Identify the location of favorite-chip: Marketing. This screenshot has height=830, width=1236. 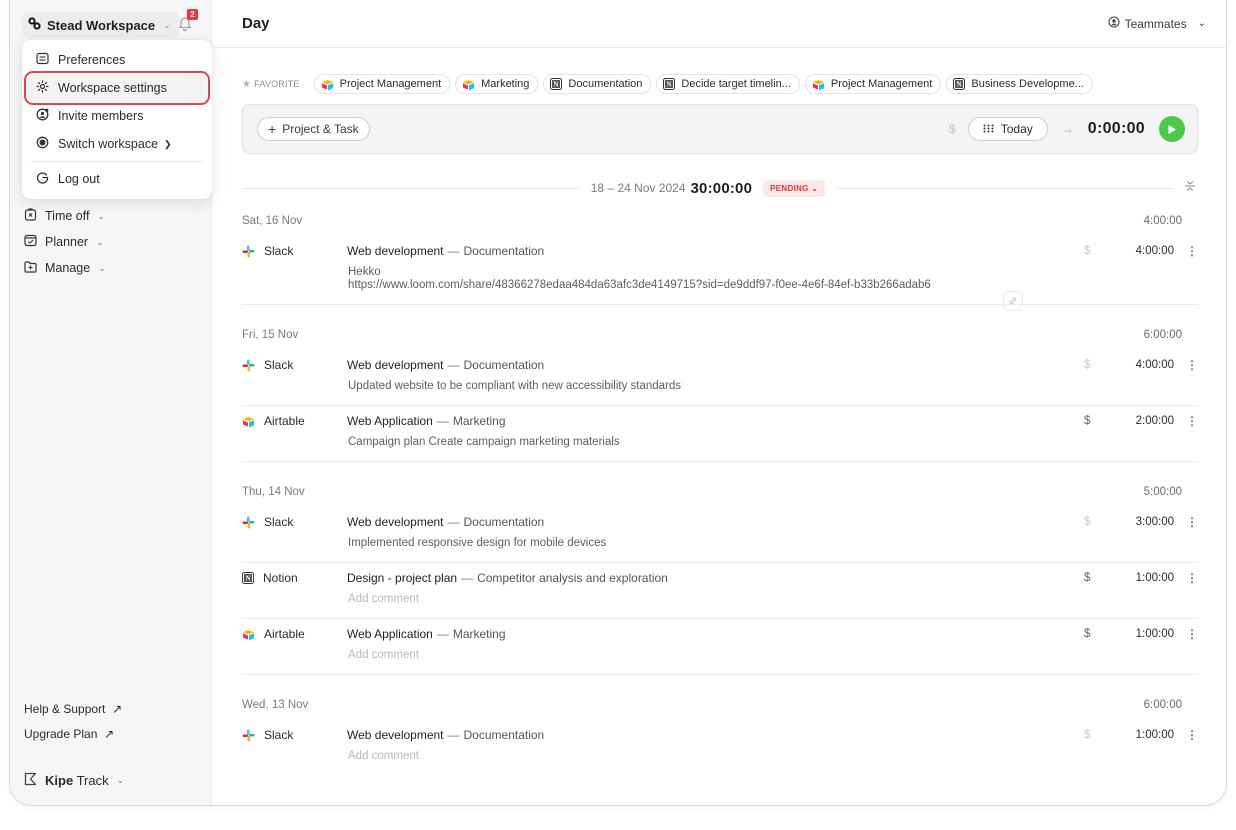
(497, 84).